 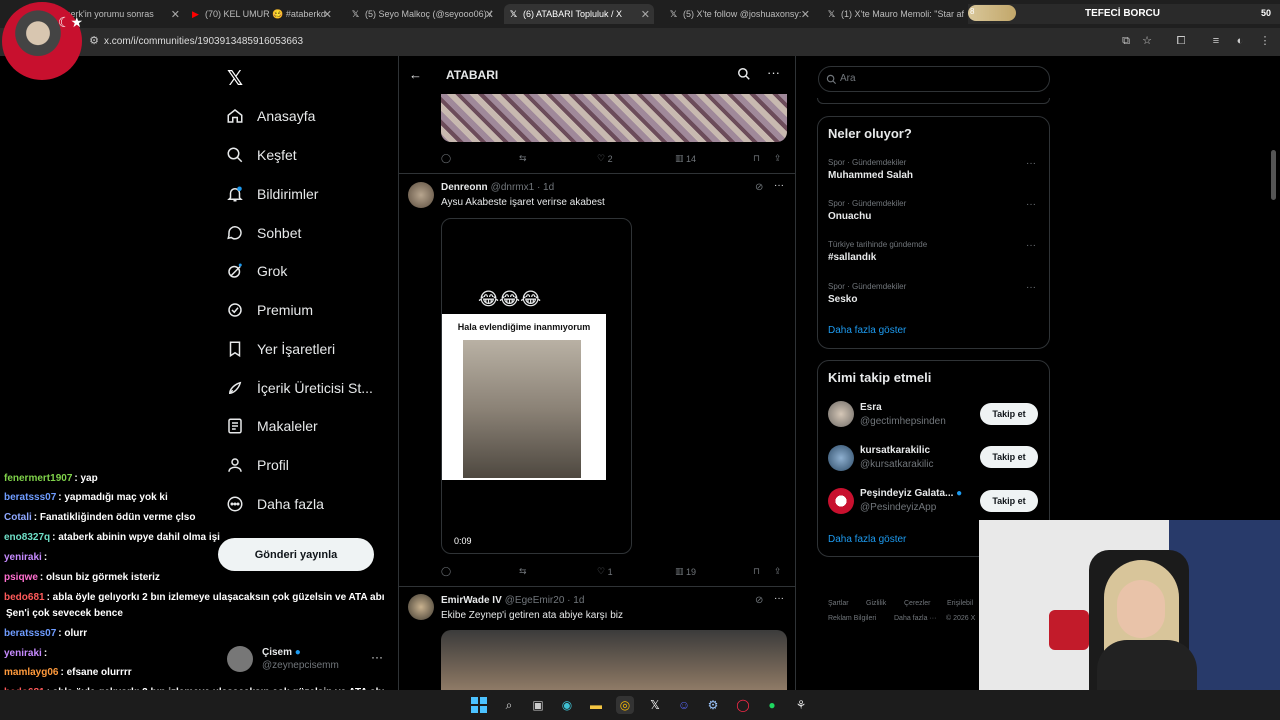 What do you see at coordinates (743, 705) in the screenshot?
I see `opera-icon: ◯` at bounding box center [743, 705].